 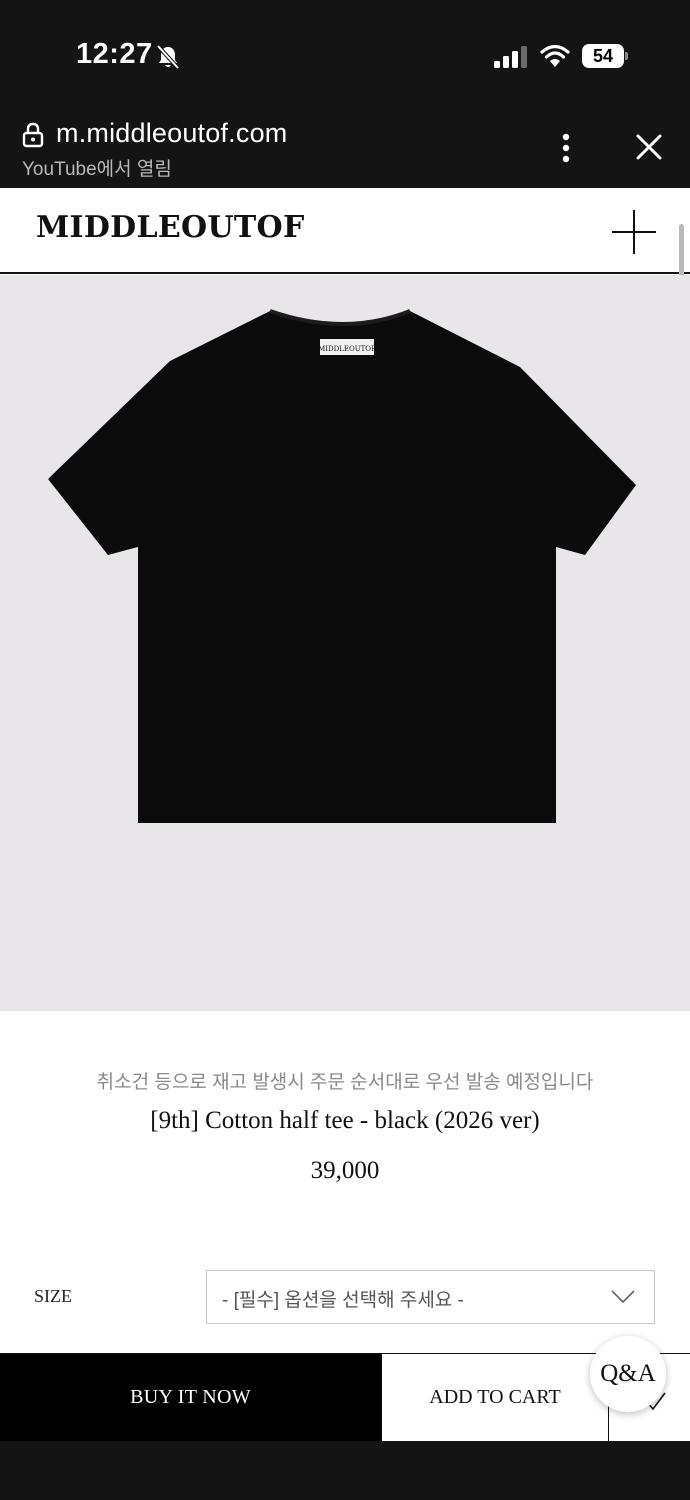 What do you see at coordinates (33, 135) in the screenshot?
I see `lock-icon` at bounding box center [33, 135].